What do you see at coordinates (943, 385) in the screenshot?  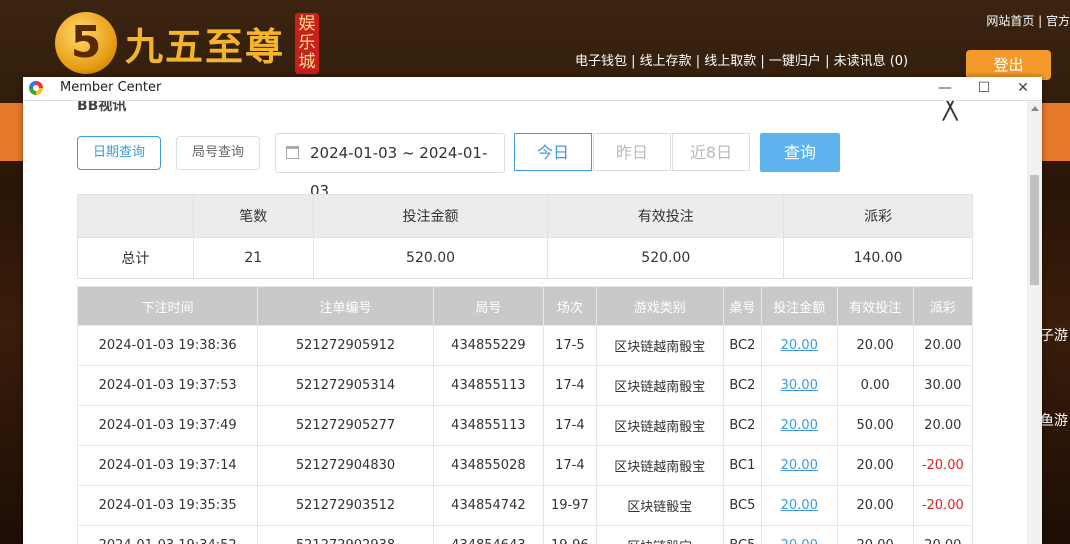 I see `cell-payout: 30.00` at bounding box center [943, 385].